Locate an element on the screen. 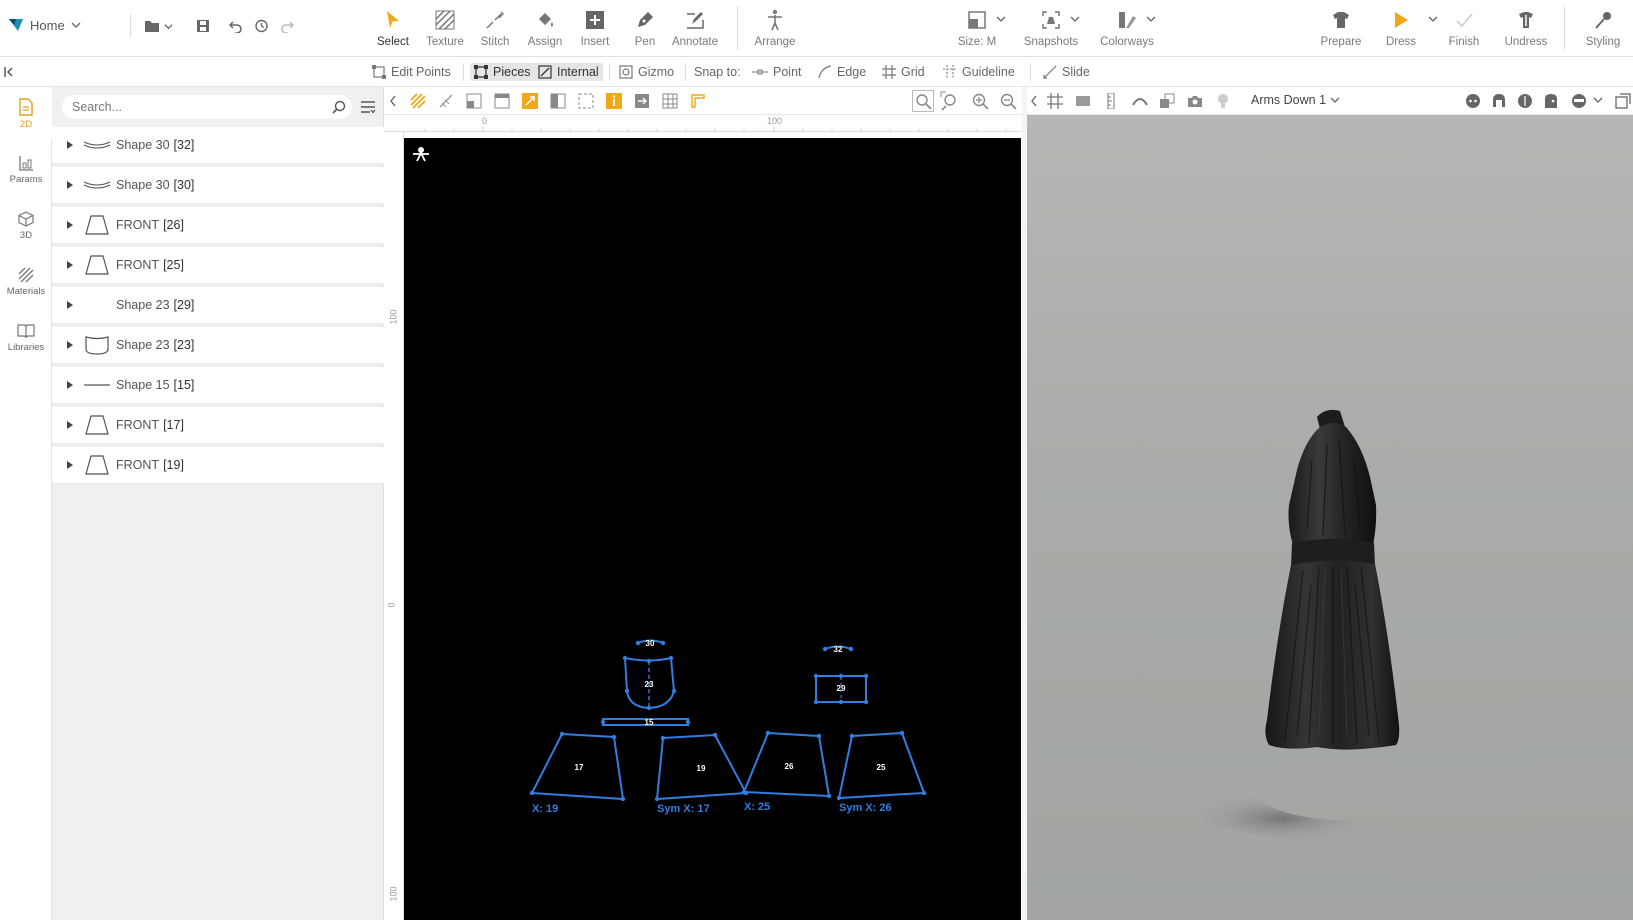 Image resolution: width=1633 pixels, height=920 pixels. avatar-face-icon is located at coordinates (1473, 101).